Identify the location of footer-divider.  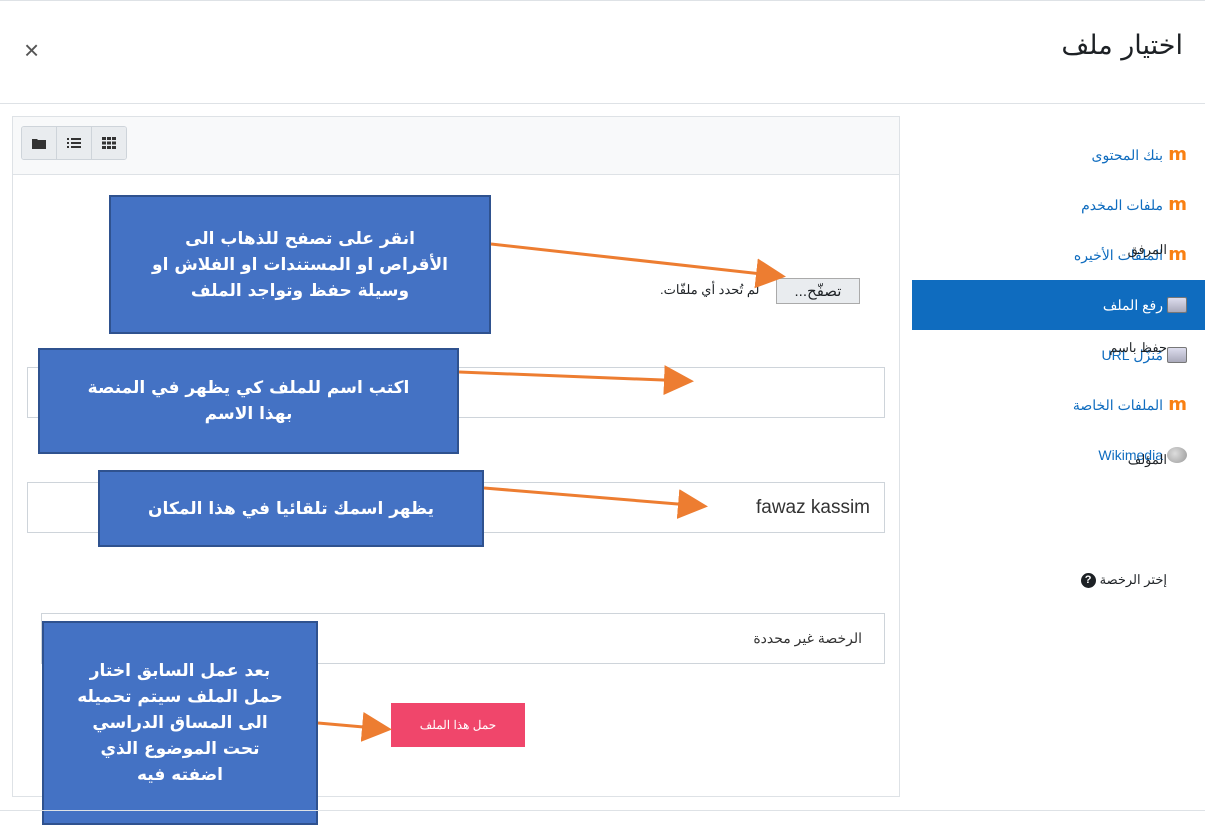
(602, 810).